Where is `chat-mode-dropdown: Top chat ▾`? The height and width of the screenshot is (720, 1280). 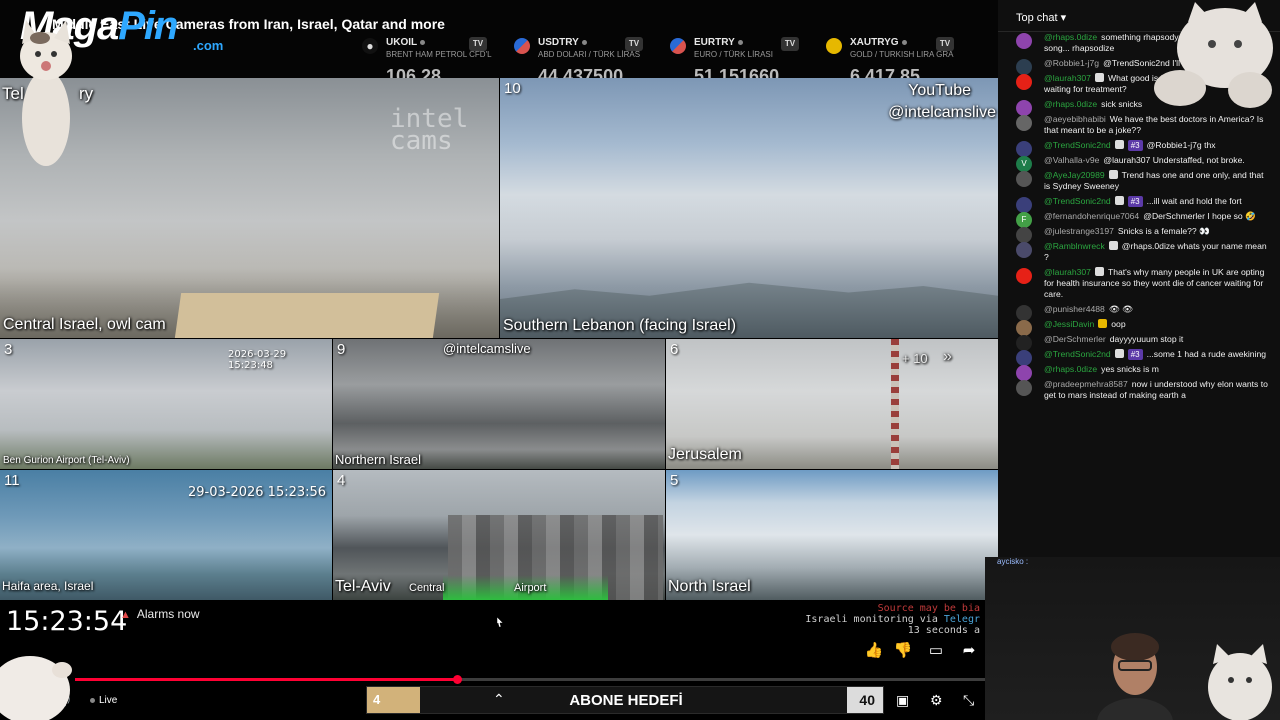
chat-mode-dropdown: Top chat ▾ is located at coordinates (1041, 17).